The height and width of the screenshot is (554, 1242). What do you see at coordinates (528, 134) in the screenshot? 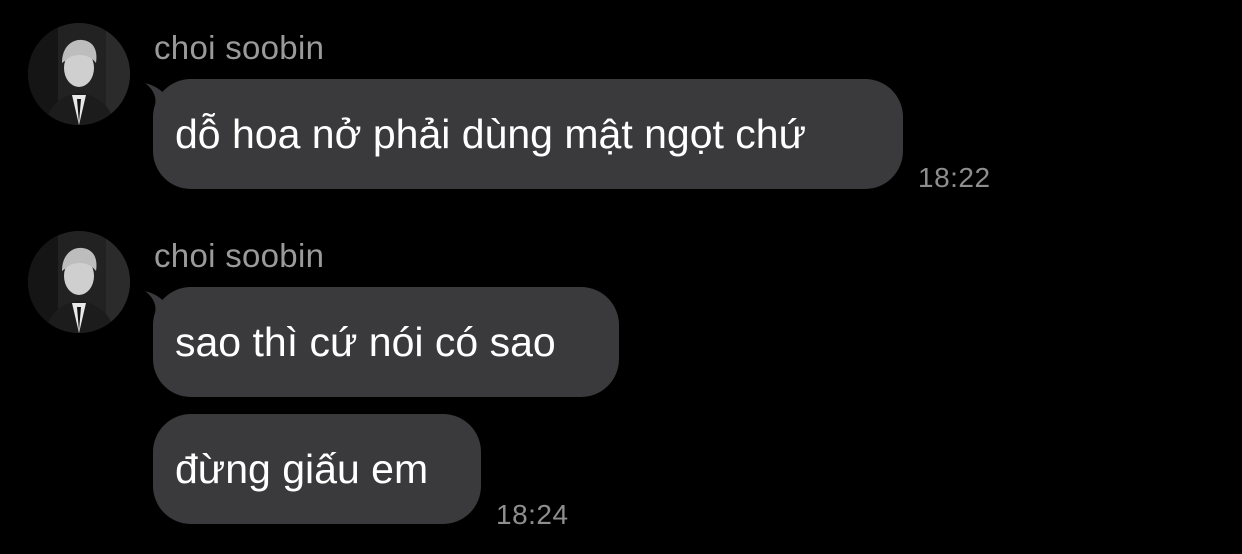
I see `message-bubble: dỗ hoa nở phải dùng mật ngọt chứ` at bounding box center [528, 134].